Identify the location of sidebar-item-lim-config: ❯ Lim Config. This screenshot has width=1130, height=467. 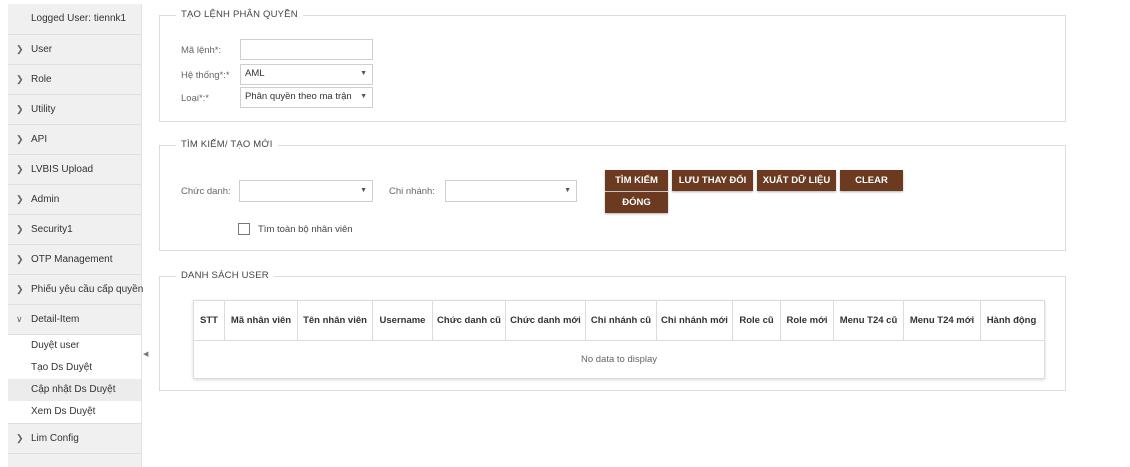
(74, 438).